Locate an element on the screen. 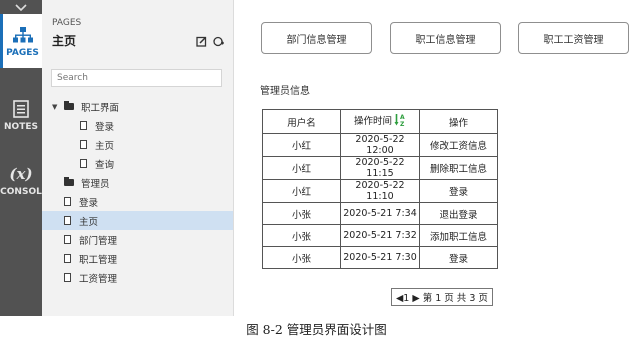 The image size is (633, 341). rail-tab-notes: NOTES is located at coordinates (21, 115).